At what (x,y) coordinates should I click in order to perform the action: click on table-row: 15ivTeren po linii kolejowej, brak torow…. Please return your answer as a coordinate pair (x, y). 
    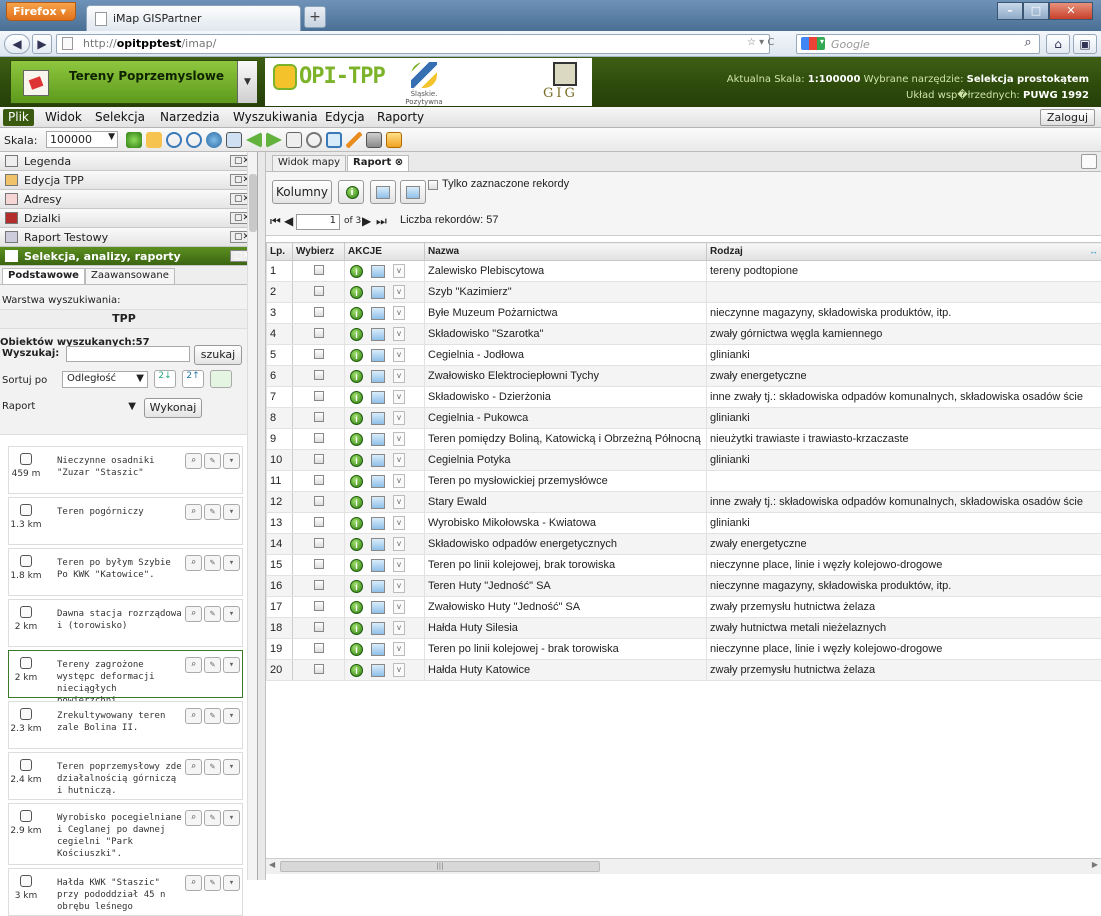
    Looking at the image, I should click on (684, 565).